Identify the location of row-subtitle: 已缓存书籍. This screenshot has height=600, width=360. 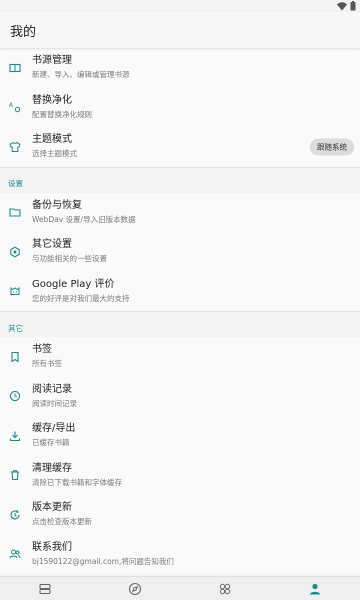
(51, 442).